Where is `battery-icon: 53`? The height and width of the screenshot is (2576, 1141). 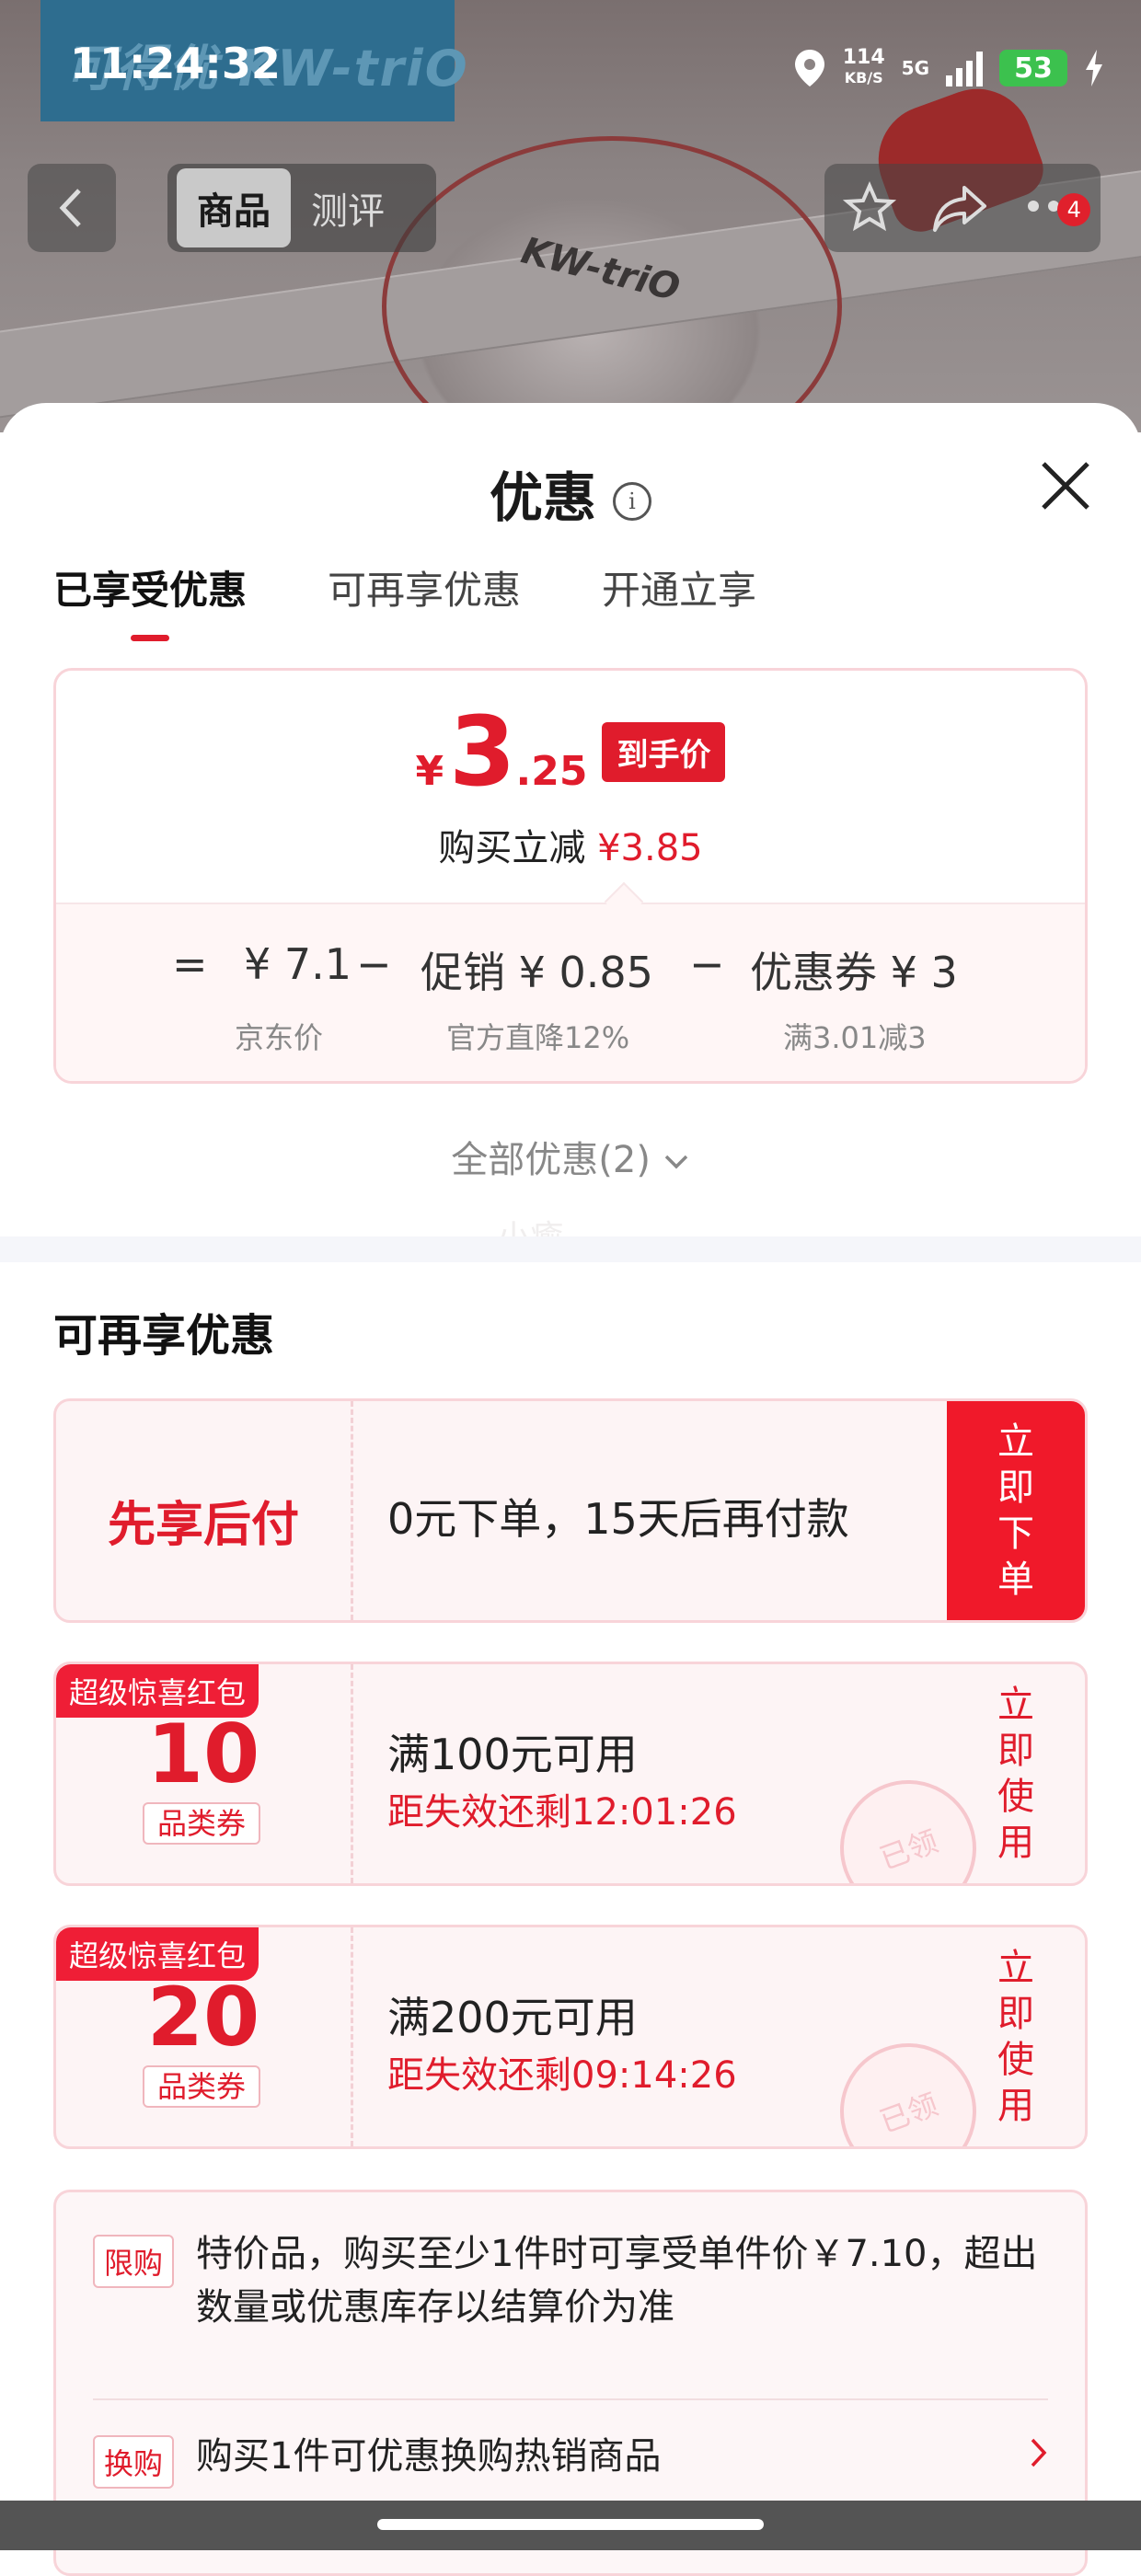 battery-icon: 53 is located at coordinates (1033, 68).